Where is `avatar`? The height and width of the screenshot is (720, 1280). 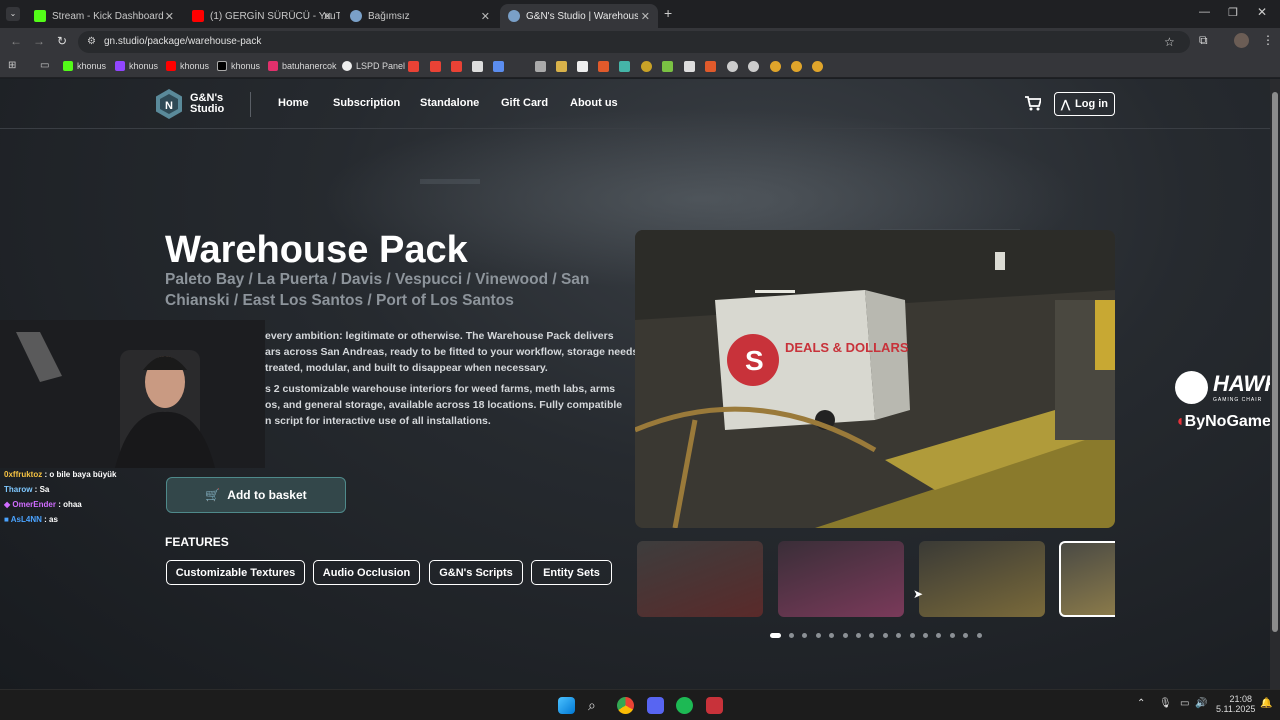
avatar is located at coordinates (1241, 40).